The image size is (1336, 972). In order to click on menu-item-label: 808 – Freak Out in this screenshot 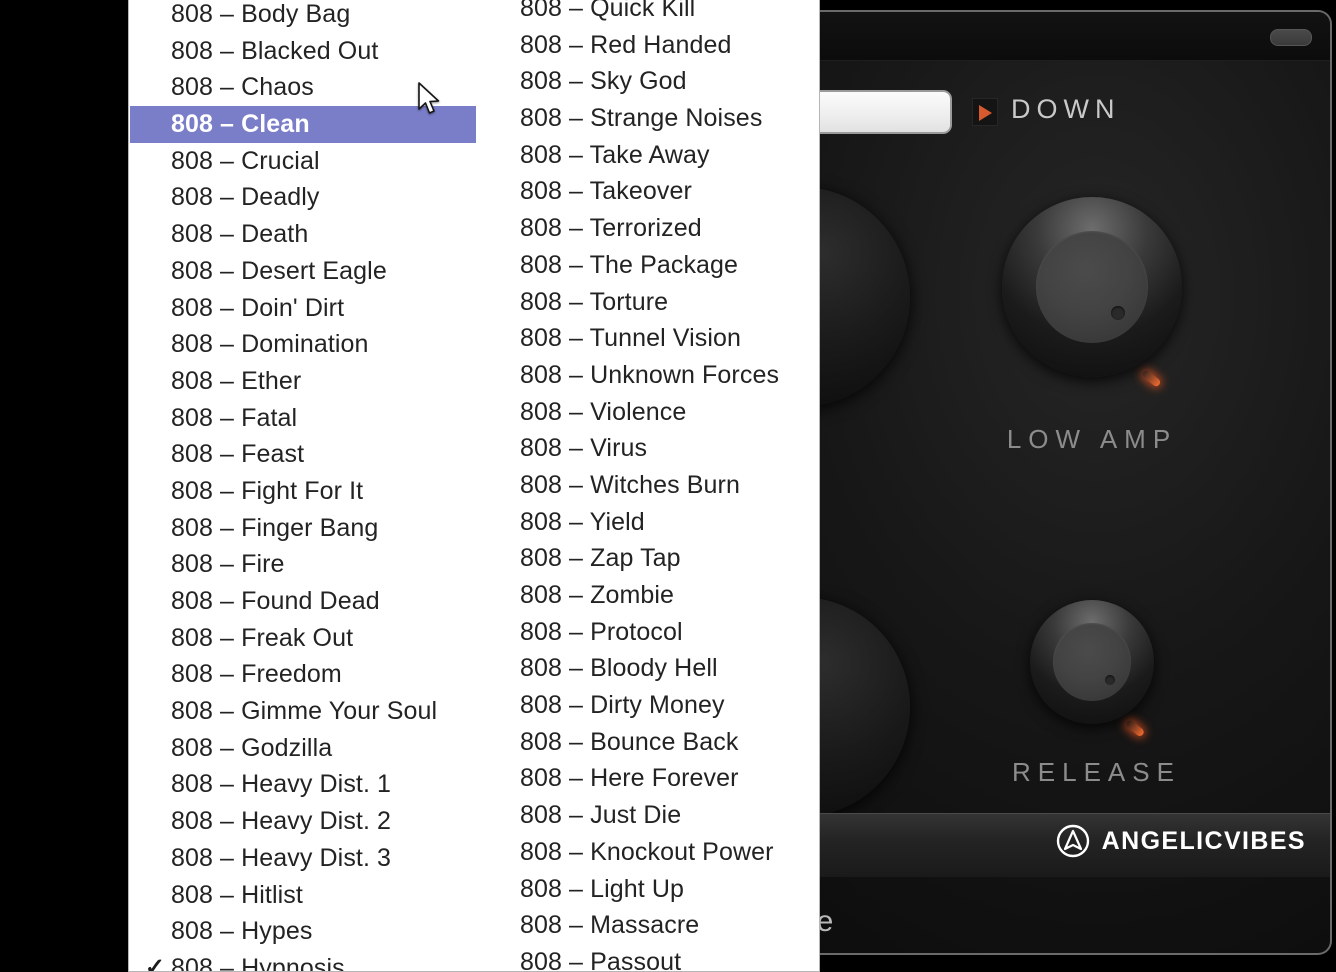, I will do `click(262, 637)`.